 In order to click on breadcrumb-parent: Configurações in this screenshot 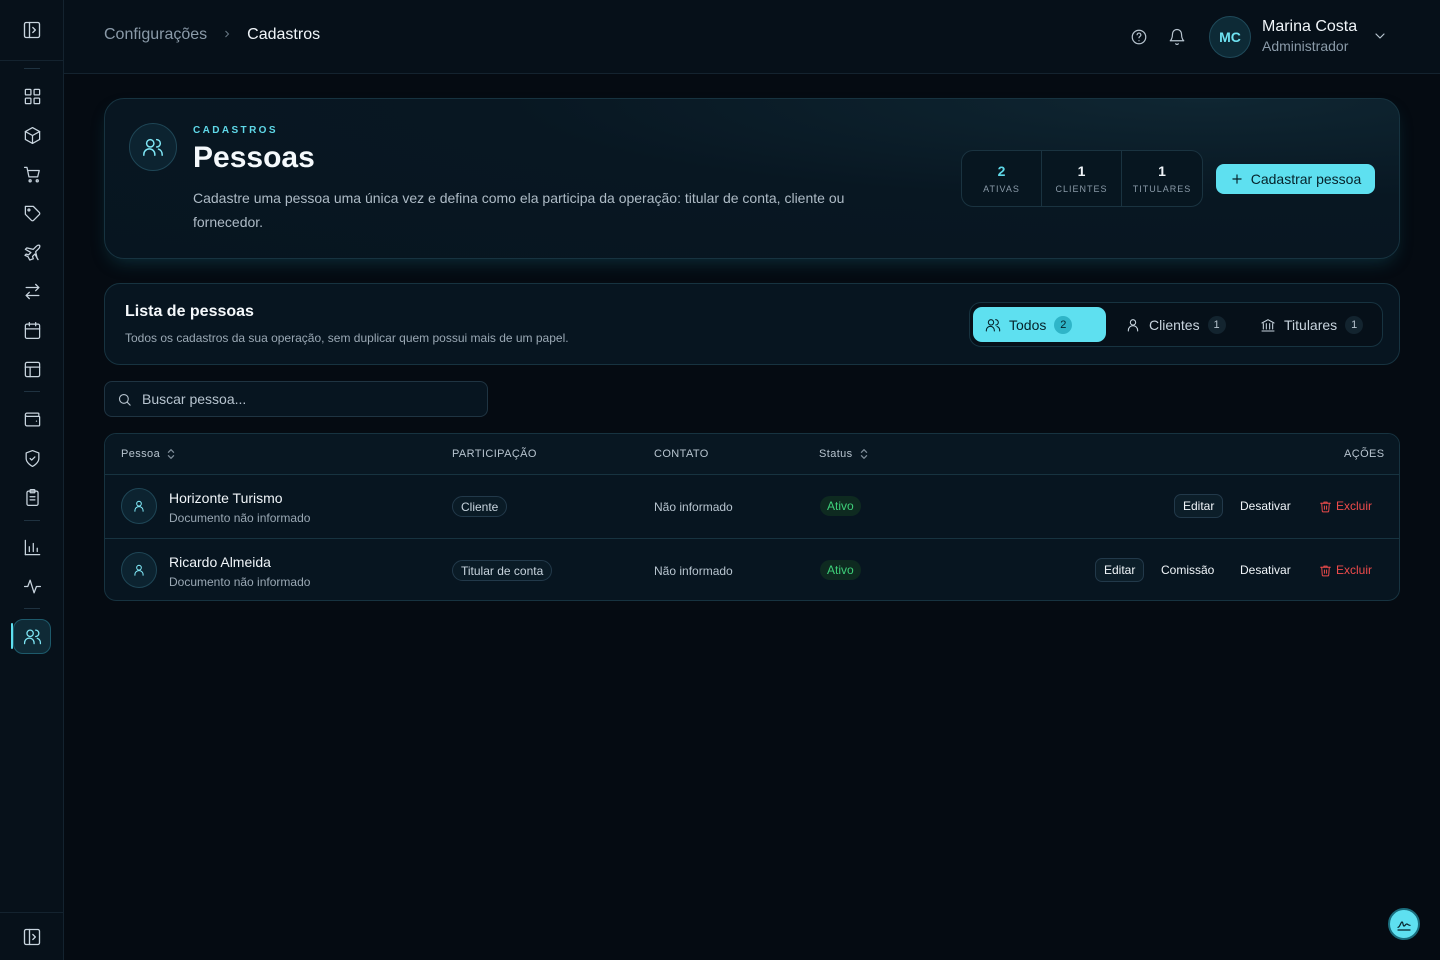, I will do `click(155, 35)`.